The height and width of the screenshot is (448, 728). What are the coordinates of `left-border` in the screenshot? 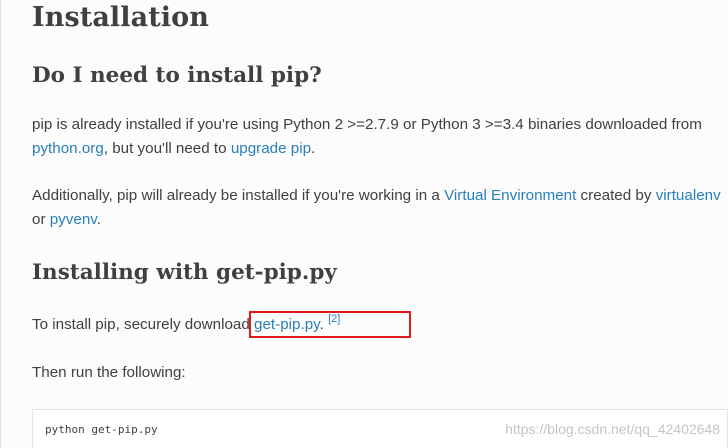 It's located at (0, 224).